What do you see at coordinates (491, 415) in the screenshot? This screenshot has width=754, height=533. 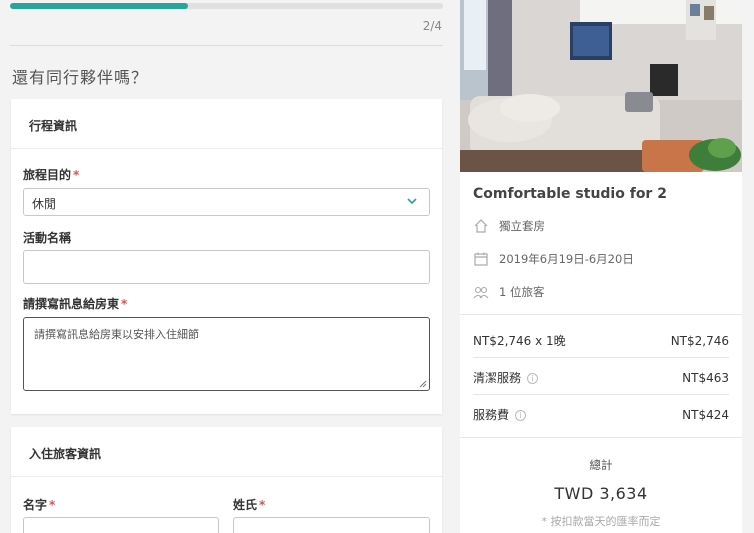 I see `service-fee-label: 服務費` at bounding box center [491, 415].